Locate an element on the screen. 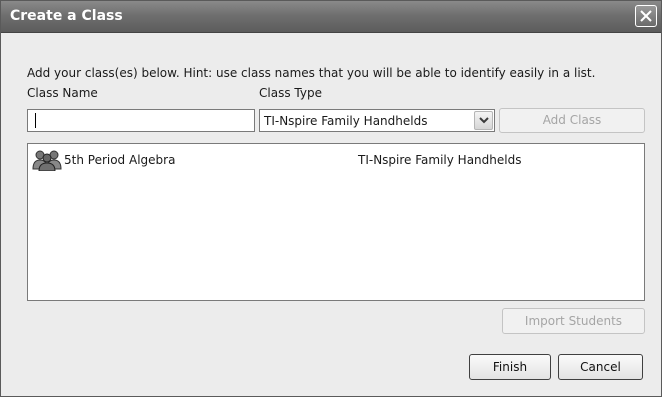 The height and width of the screenshot is (397, 662). text-caret is located at coordinates (35, 120).